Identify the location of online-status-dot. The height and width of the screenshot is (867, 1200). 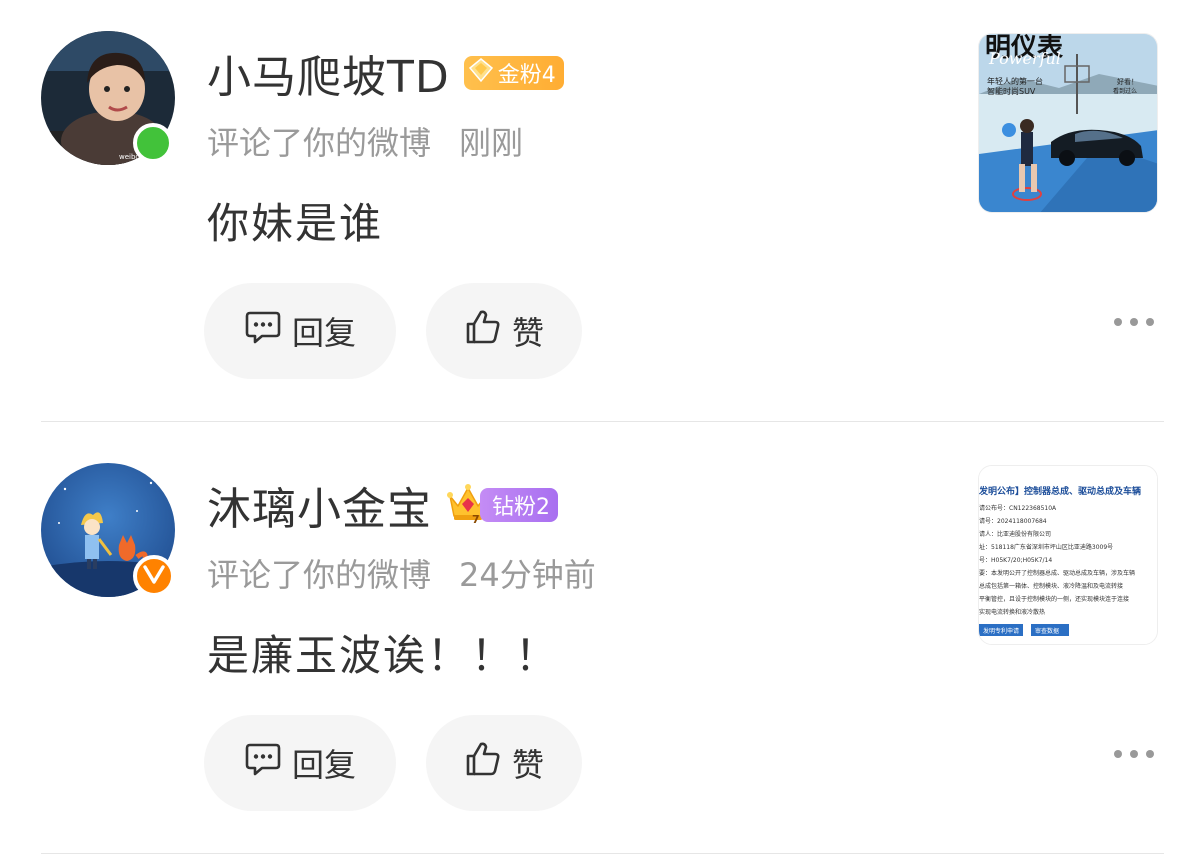
(153, 143).